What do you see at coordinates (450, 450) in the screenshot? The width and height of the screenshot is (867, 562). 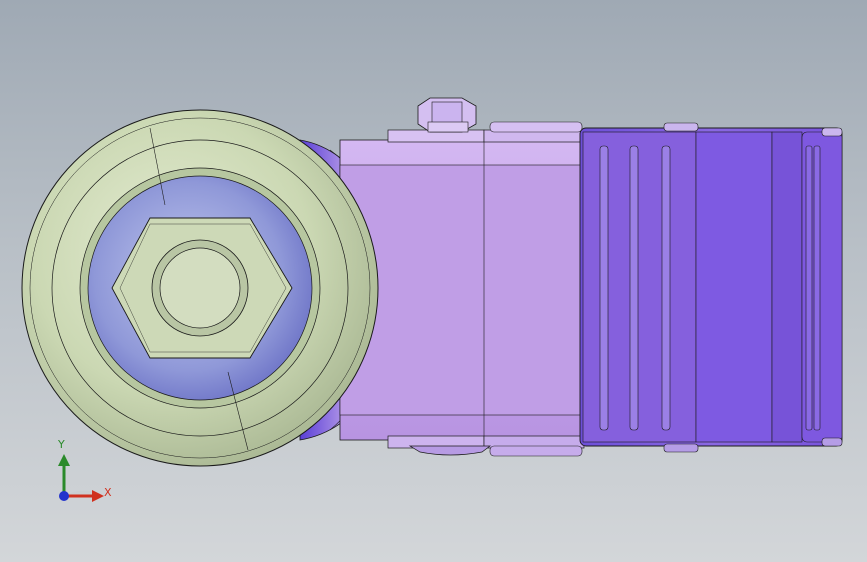 I see `bottom-nut` at bounding box center [450, 450].